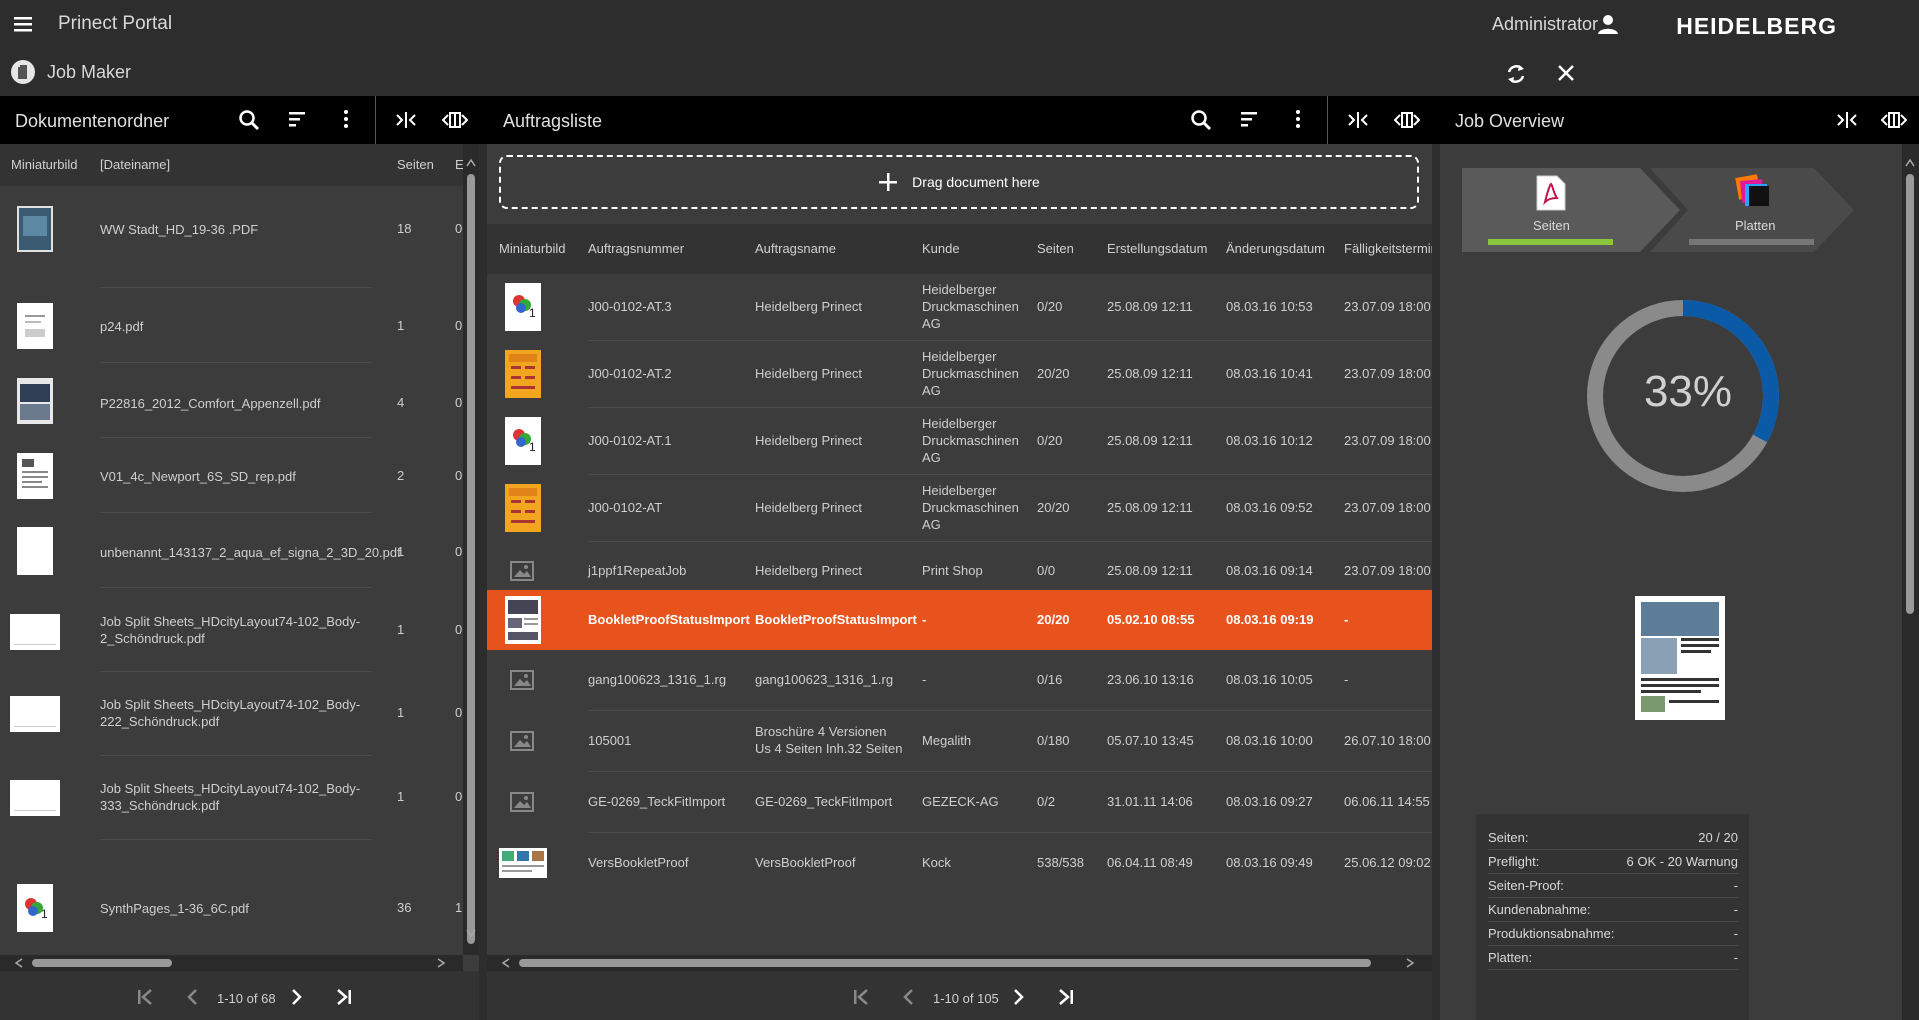  What do you see at coordinates (1269, 570) in the screenshot?
I see `job-changed: 08.03.16 09:14` at bounding box center [1269, 570].